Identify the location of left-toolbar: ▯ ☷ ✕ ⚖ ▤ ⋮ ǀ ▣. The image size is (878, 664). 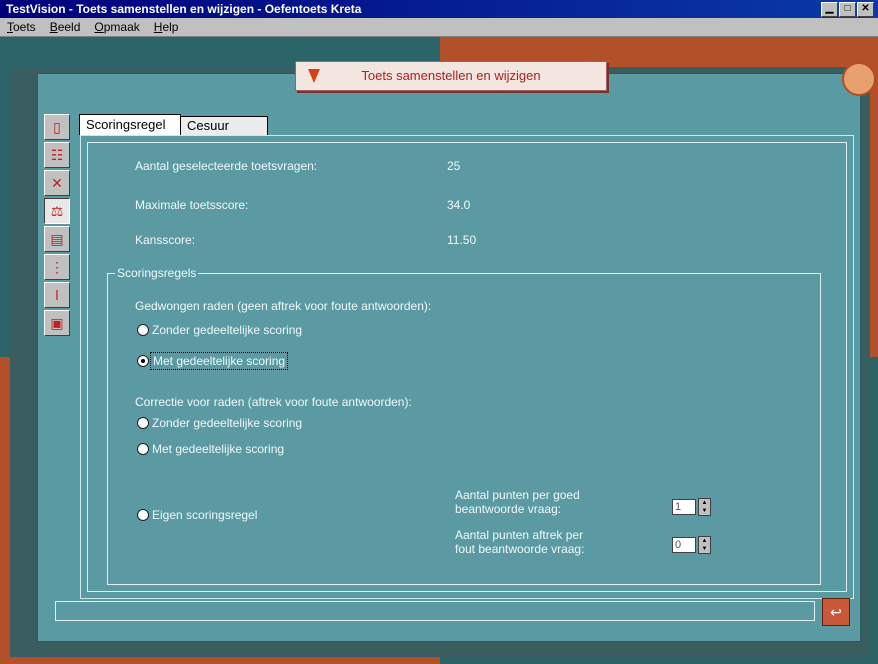
(58, 226).